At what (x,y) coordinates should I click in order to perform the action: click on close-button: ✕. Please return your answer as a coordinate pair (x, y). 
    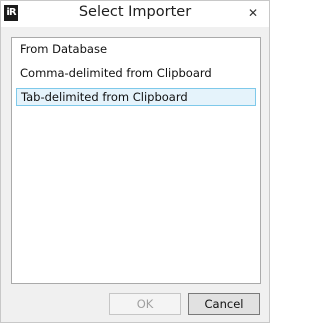
    Looking at the image, I should click on (253, 13).